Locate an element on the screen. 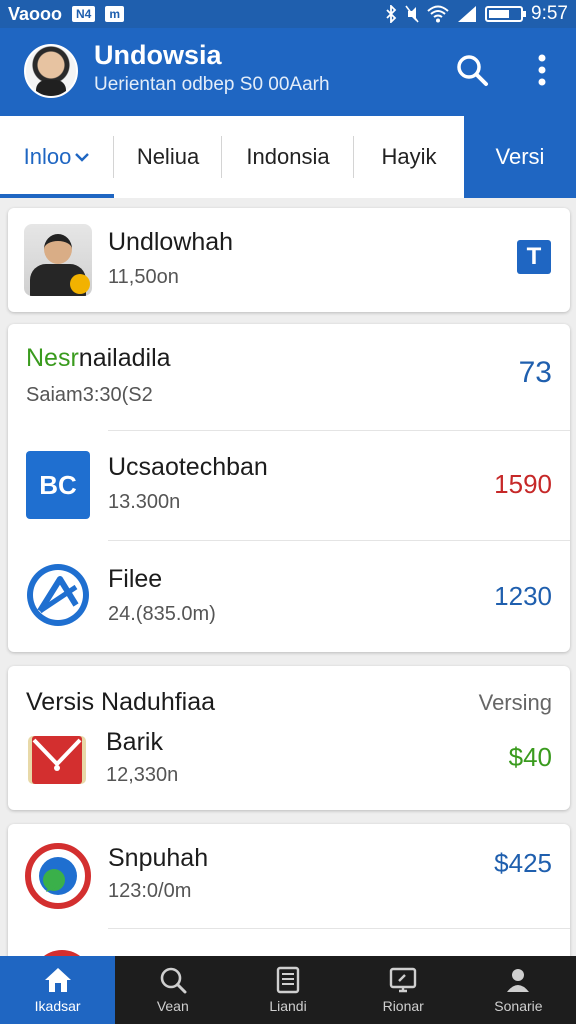  tab-inloo: Inloo is located at coordinates (57, 157).